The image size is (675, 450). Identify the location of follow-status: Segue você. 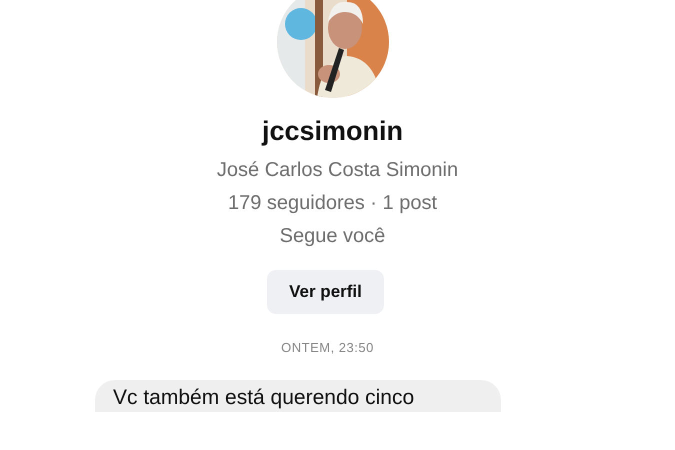
(333, 236).